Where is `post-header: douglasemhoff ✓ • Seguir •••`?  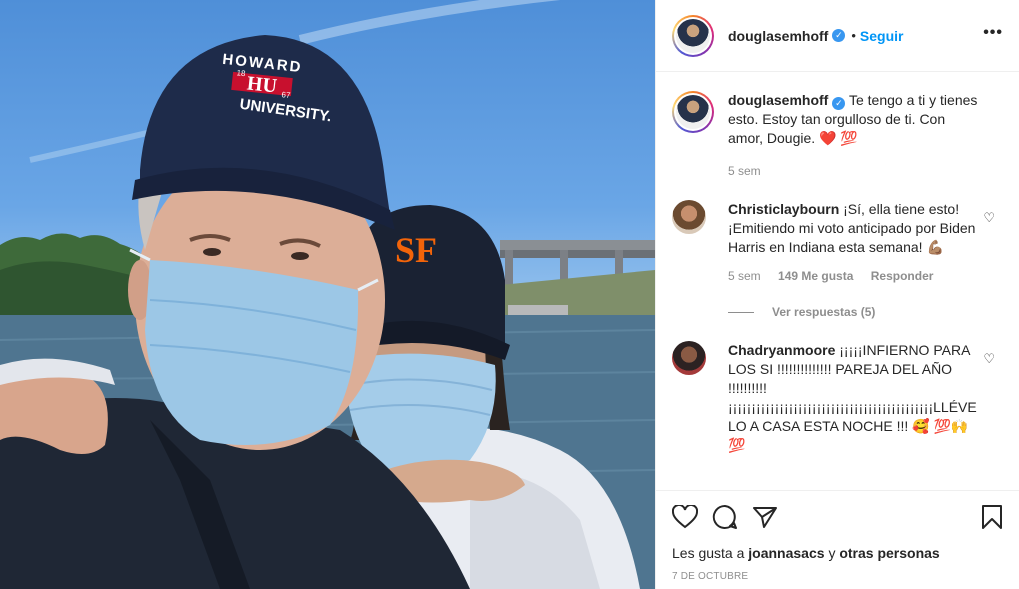
post-header: douglasemhoff ✓ • Seguir ••• is located at coordinates (837, 36).